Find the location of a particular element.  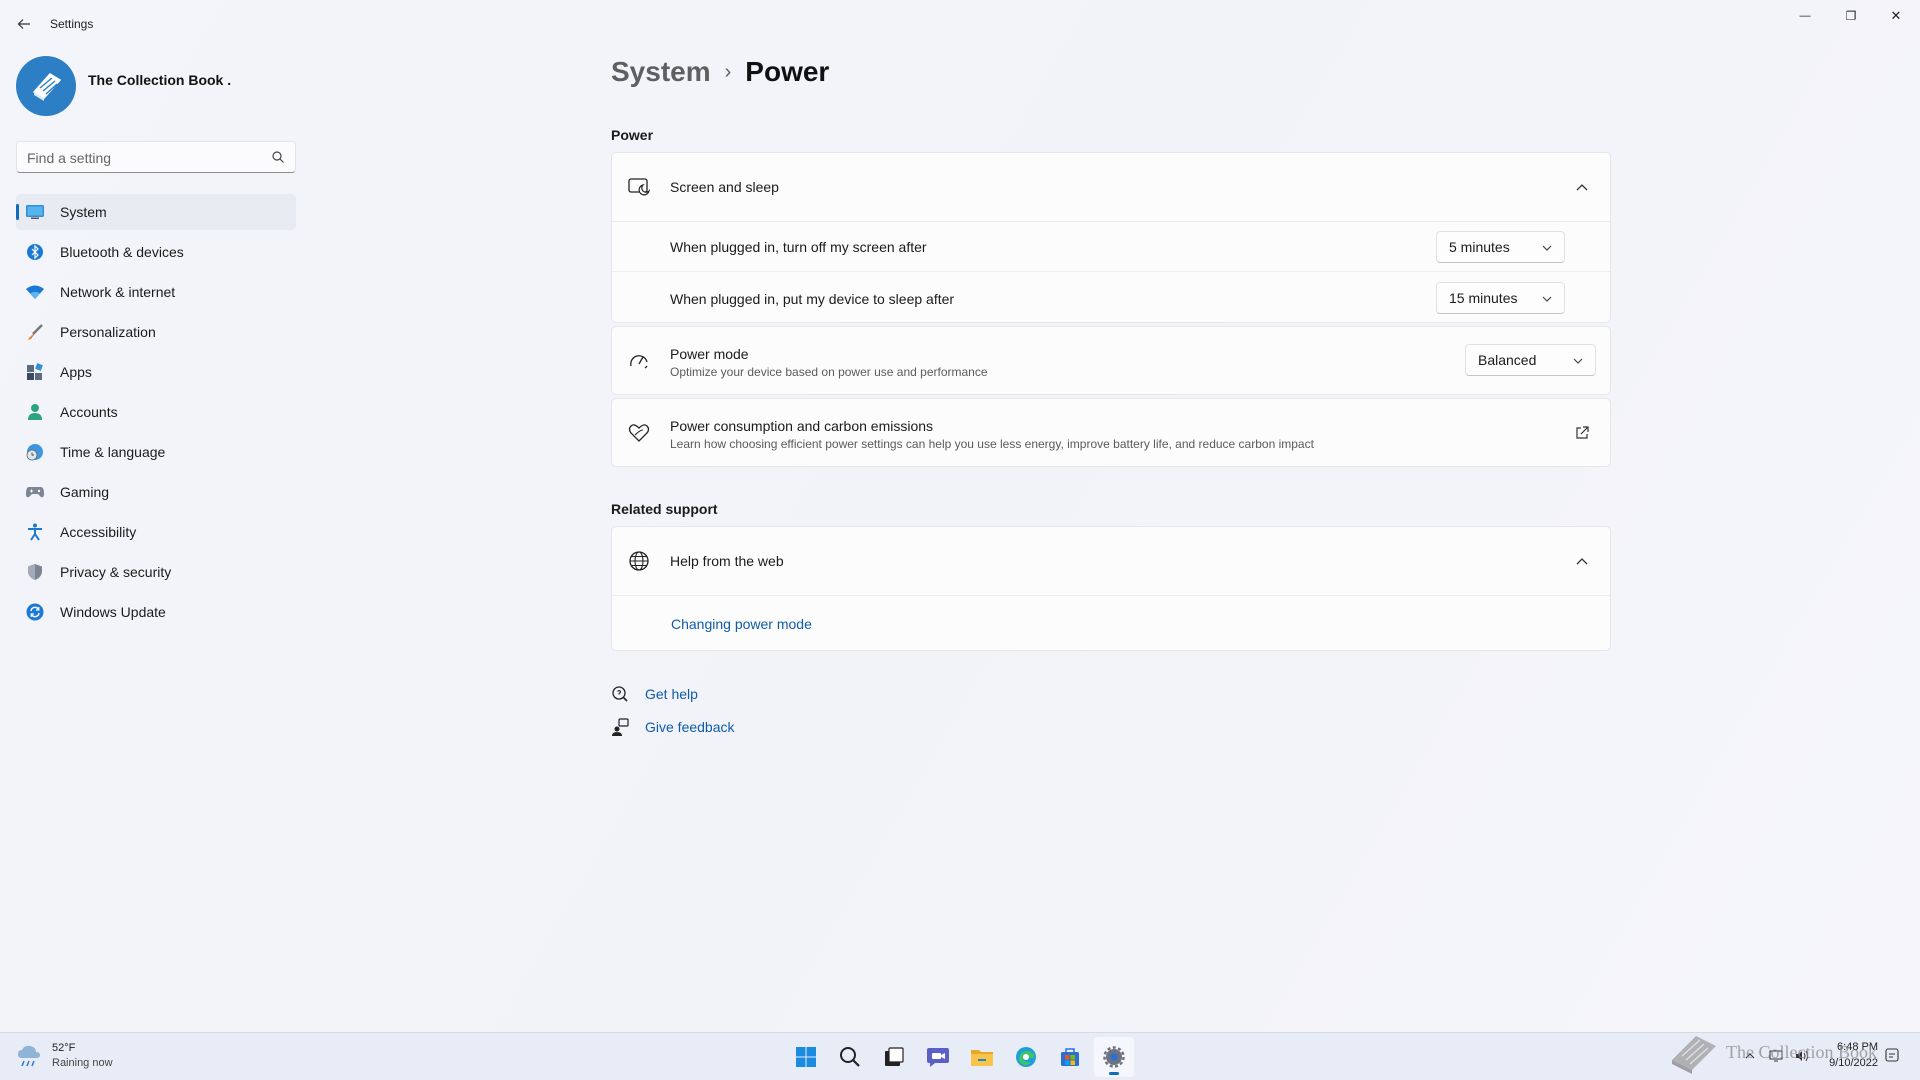

task-view-button is located at coordinates (894, 1057).